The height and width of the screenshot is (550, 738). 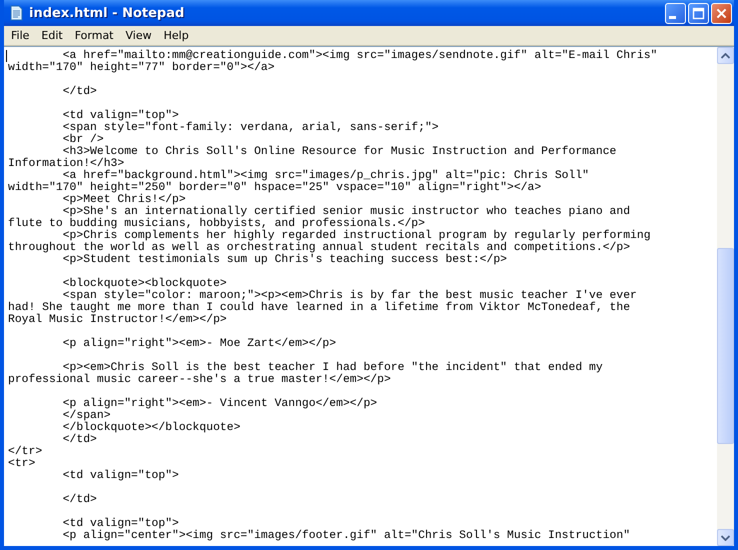 What do you see at coordinates (106, 13) in the screenshot?
I see `window-title: index.html - Notepad` at bounding box center [106, 13].